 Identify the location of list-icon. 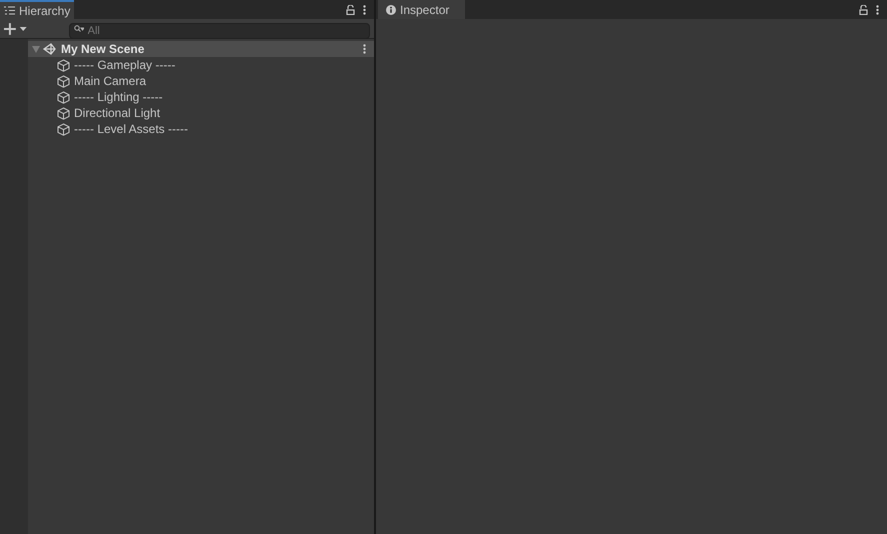
(9, 10).